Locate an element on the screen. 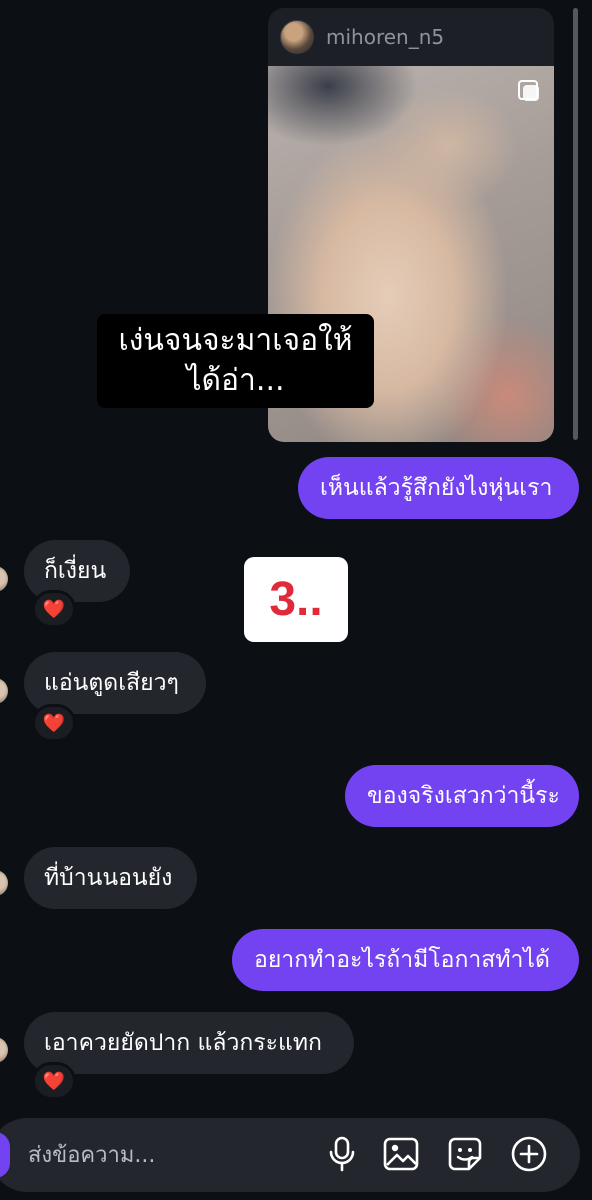 The width and height of the screenshot is (592, 1200). post-username: mihoren_n5 is located at coordinates (385, 37).